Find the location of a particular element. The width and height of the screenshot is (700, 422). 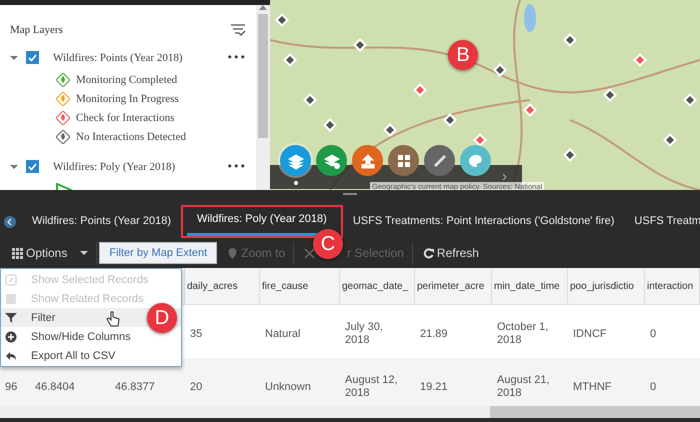

table-cell-text: Unknown is located at coordinates (288, 387).